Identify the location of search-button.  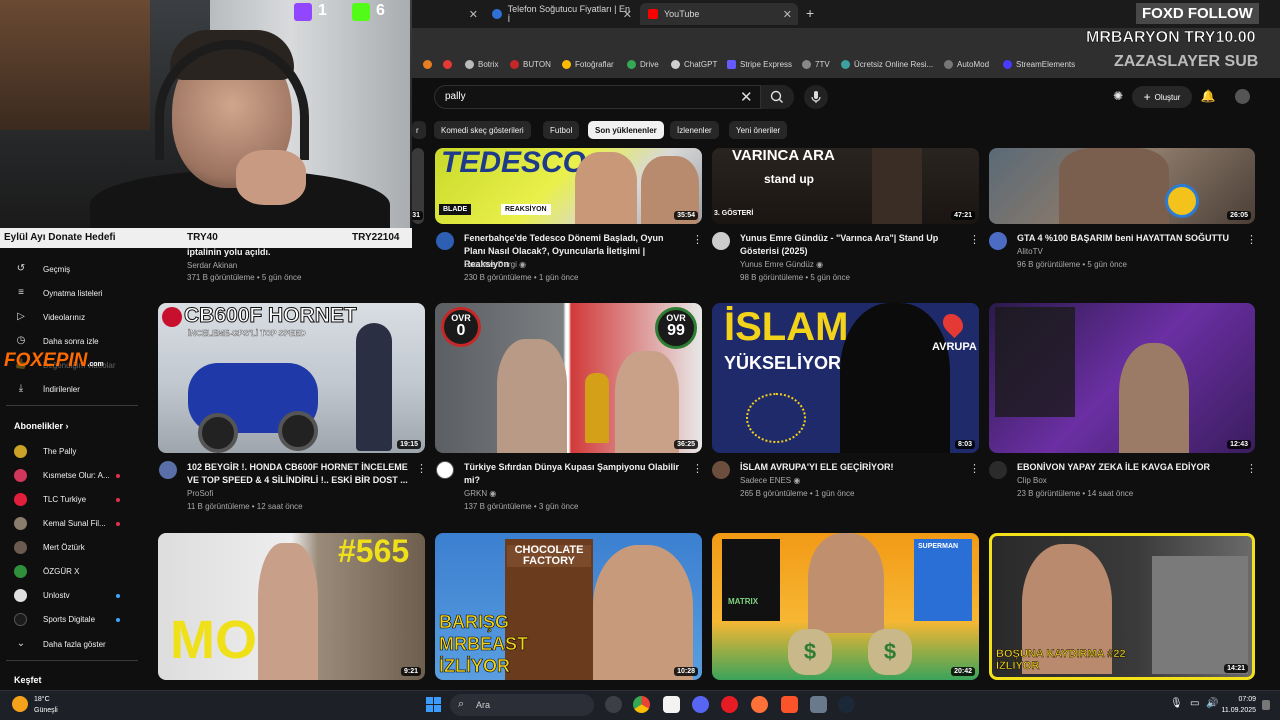
(777, 97).